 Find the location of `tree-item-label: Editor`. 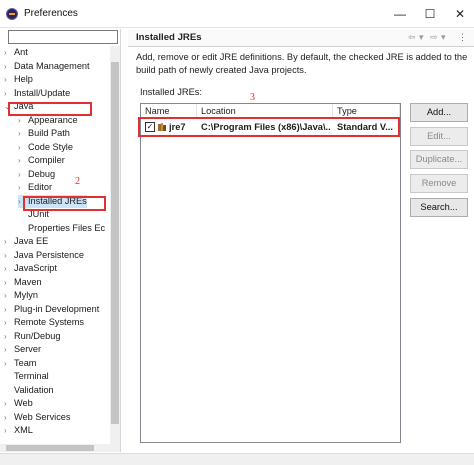

tree-item-label: Editor is located at coordinates (40, 187).